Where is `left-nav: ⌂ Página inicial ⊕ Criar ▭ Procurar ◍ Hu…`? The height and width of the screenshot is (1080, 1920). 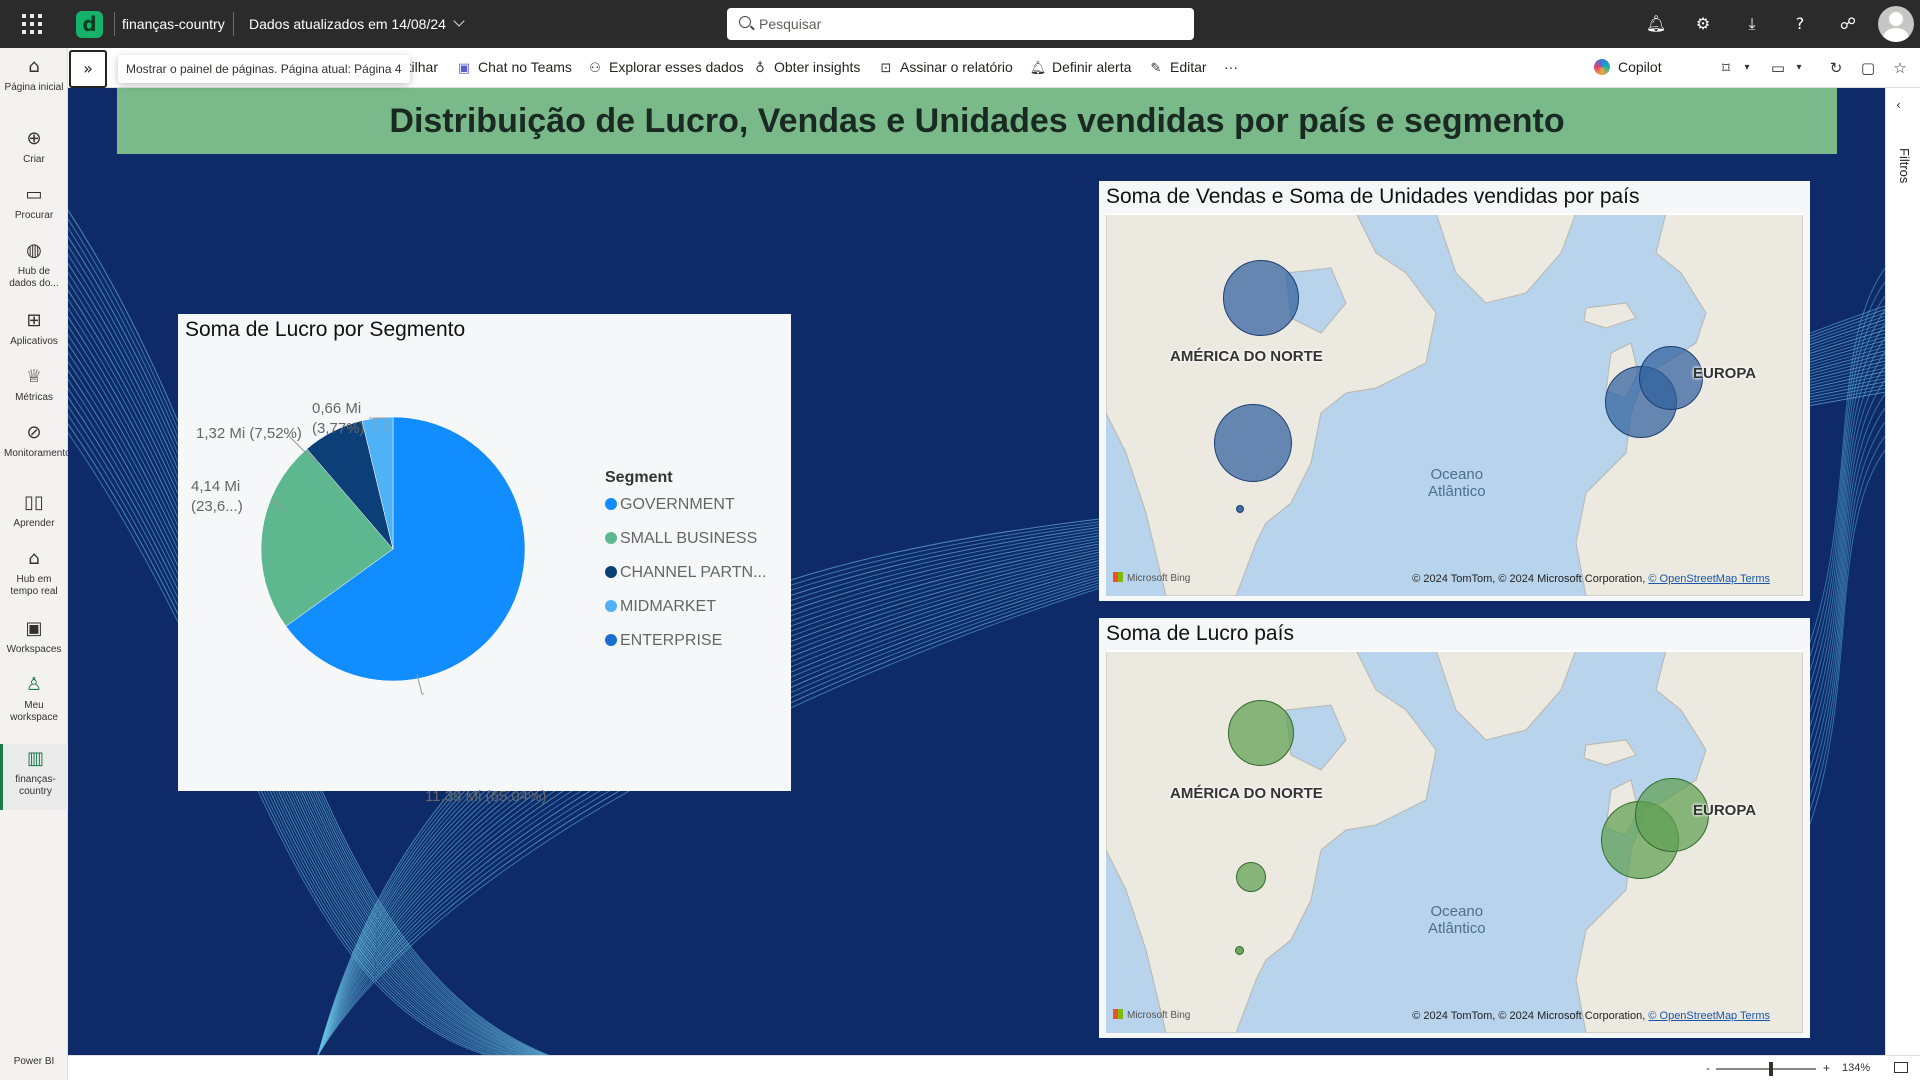 left-nav: ⌂ Página inicial ⊕ Criar ▭ Procurar ◍ Hu… is located at coordinates (35, 564).